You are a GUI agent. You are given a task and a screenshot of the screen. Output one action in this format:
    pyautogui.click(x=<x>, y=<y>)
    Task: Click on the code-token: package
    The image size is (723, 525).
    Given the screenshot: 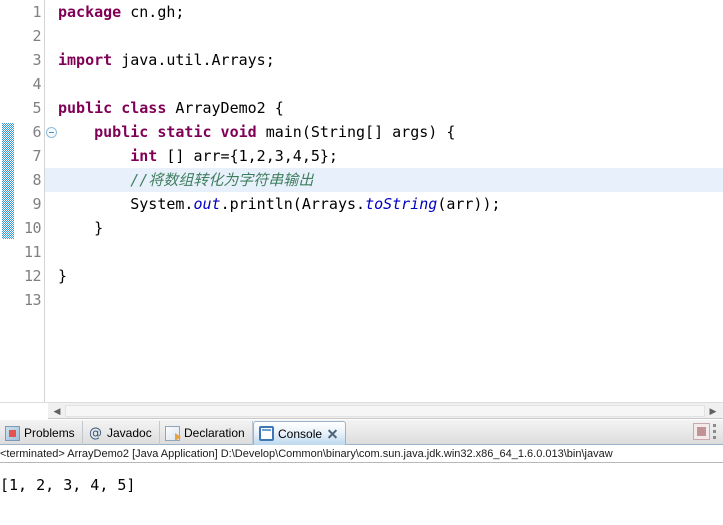 What is the action you would take?
    pyautogui.click(x=90, y=12)
    